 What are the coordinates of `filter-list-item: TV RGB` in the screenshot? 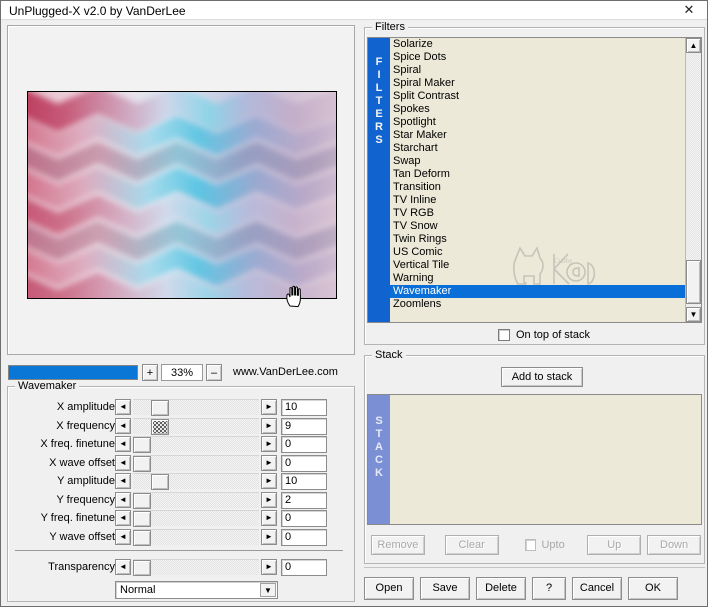 It's located at (537, 213).